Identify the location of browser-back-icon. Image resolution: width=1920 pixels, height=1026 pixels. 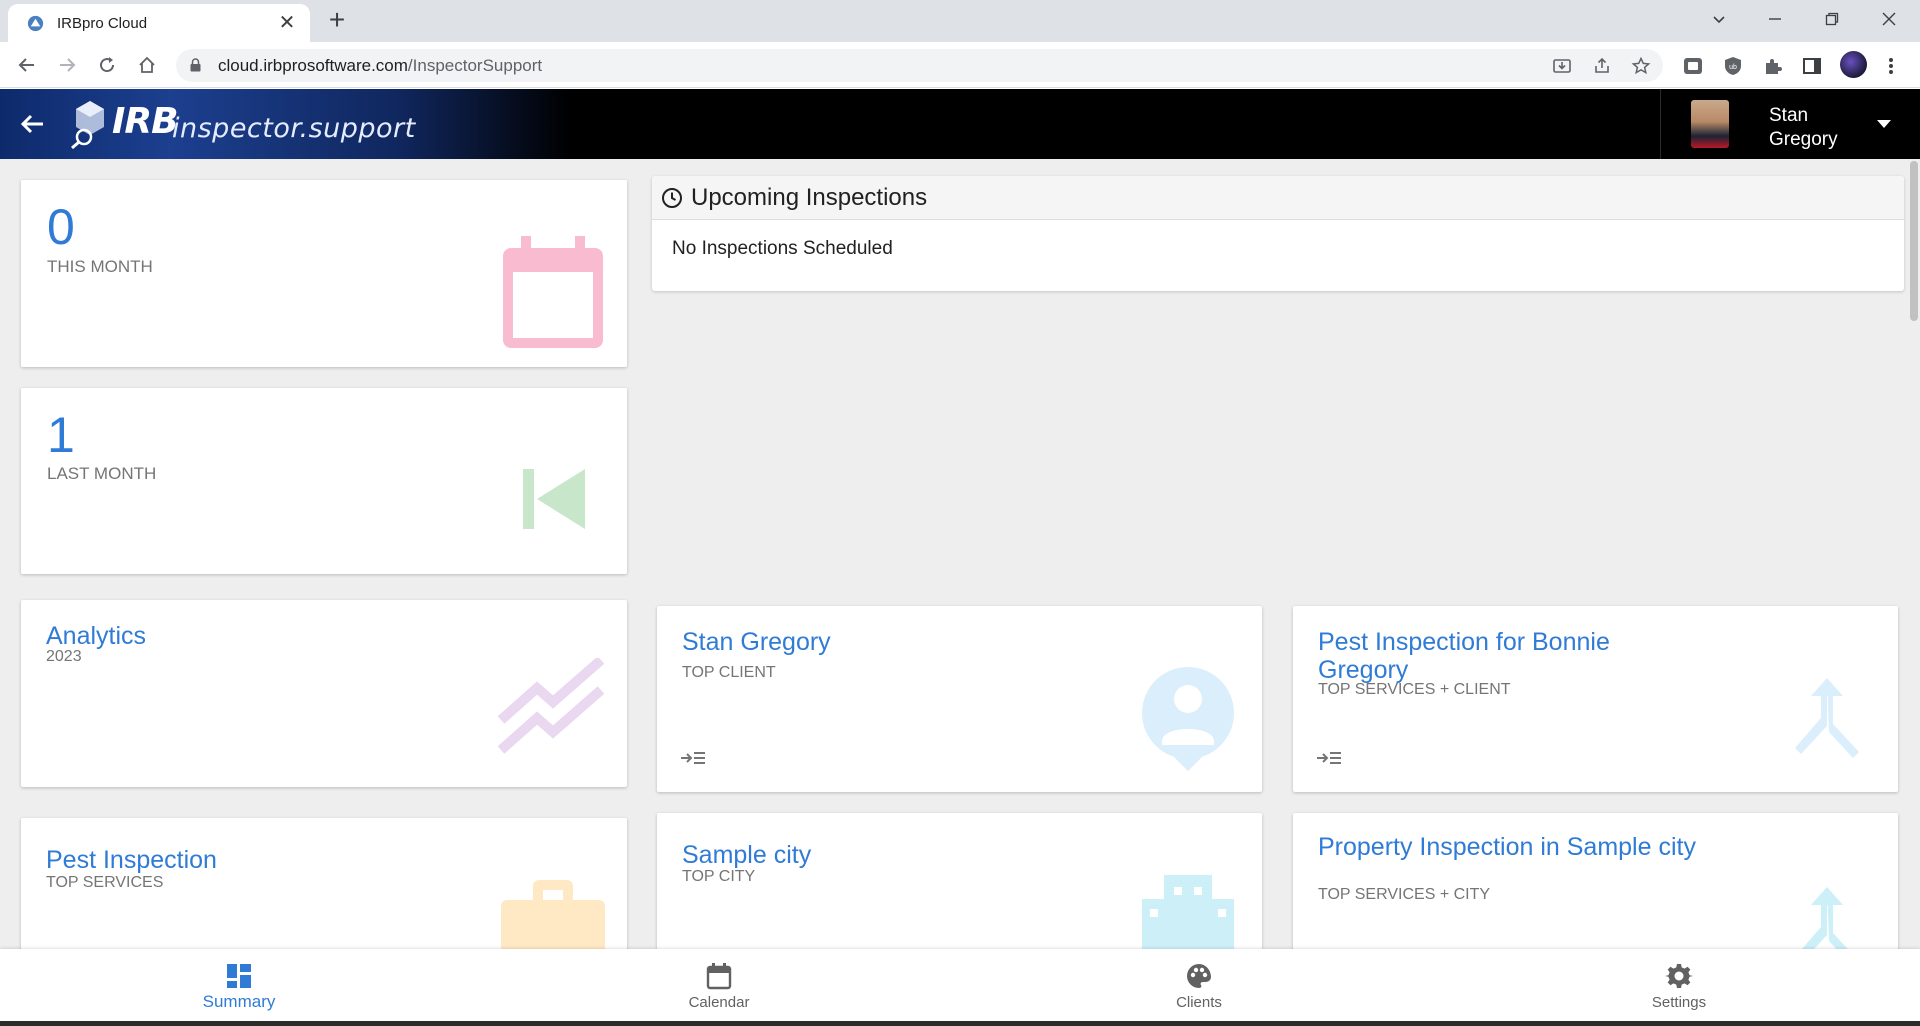
(27, 65).